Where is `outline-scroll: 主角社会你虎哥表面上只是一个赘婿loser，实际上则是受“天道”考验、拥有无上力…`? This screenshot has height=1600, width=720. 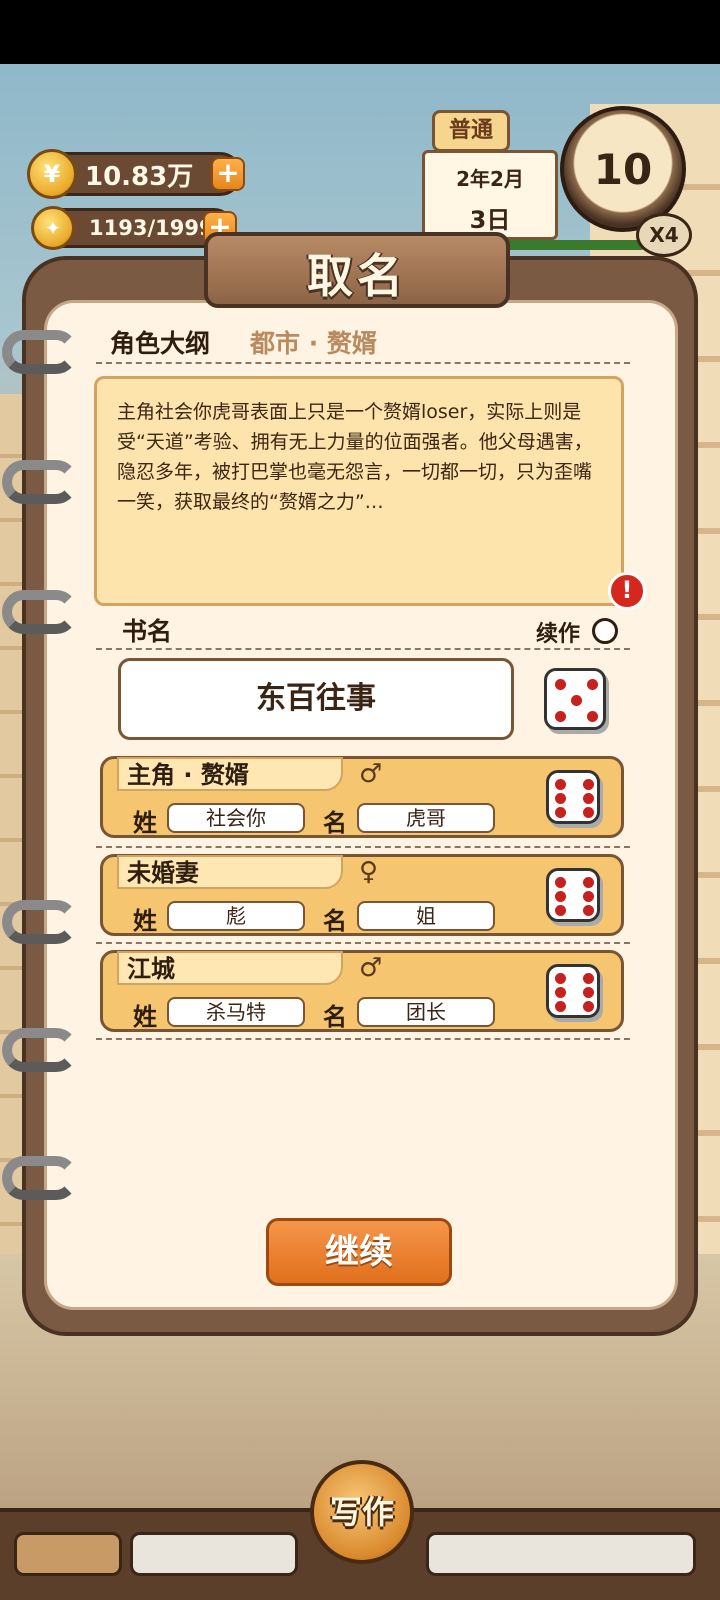 outline-scroll: 主角社会你虎哥表面上只是一个赘婿loser，实际上则是受“天道”考验、拥有无上力… is located at coordinates (359, 491).